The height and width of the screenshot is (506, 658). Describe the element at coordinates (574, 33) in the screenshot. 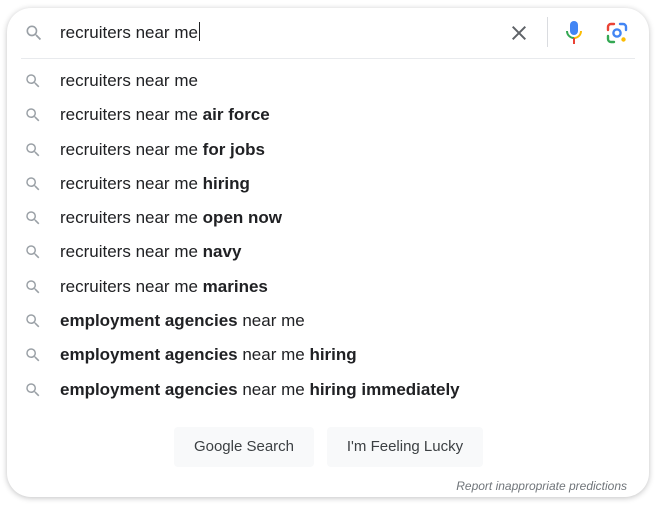

I see `microphone-icon` at that location.